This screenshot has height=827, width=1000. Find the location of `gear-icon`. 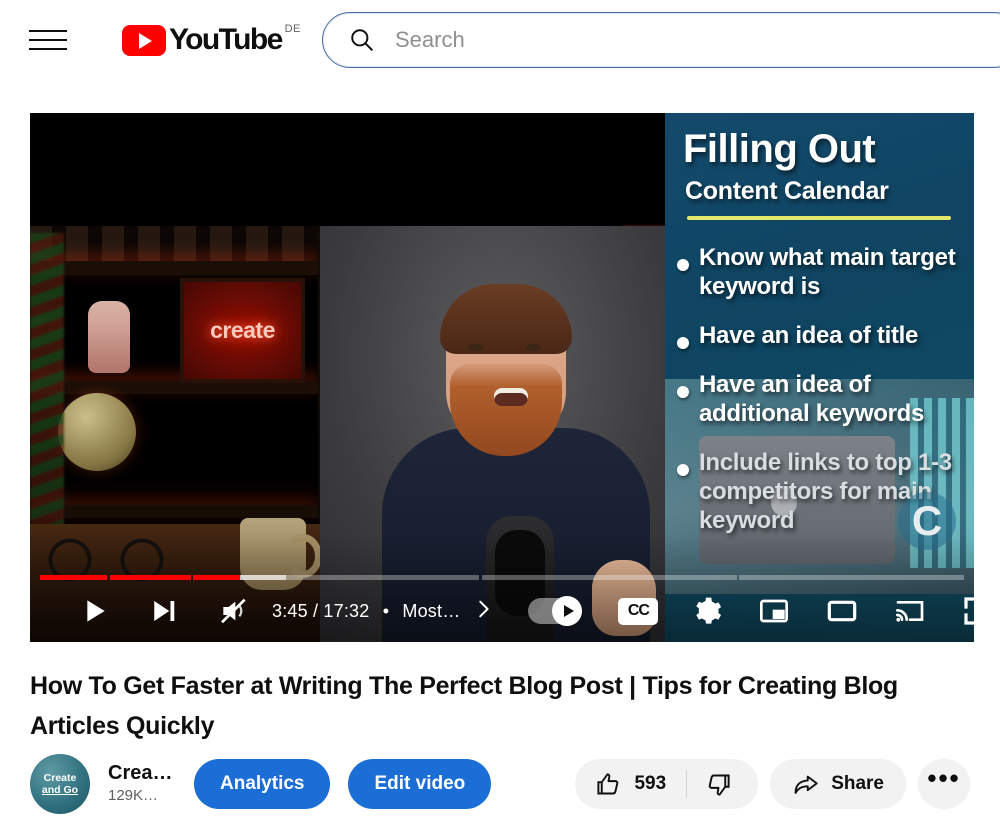

gear-icon is located at coordinates (706, 611).